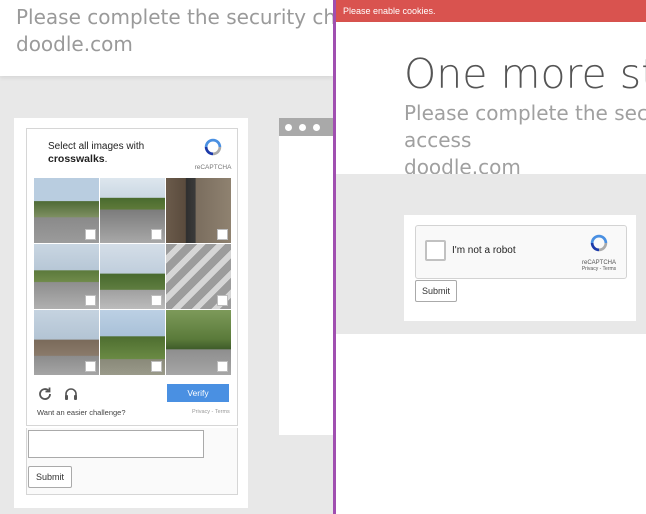 The image size is (646, 514). I want to click on easier-challenge-link: Want an easier challenge?, so click(81, 412).